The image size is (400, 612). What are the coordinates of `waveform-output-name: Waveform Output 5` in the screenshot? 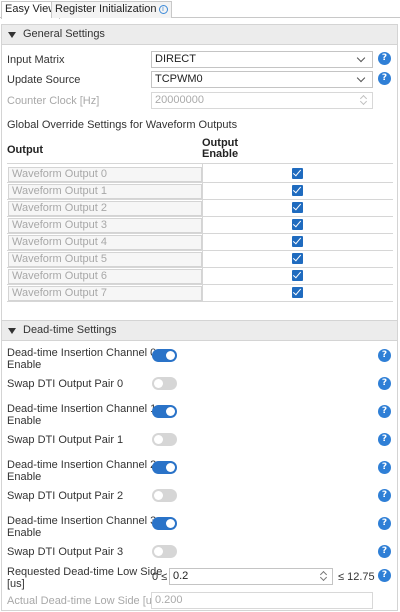 It's located at (105, 259).